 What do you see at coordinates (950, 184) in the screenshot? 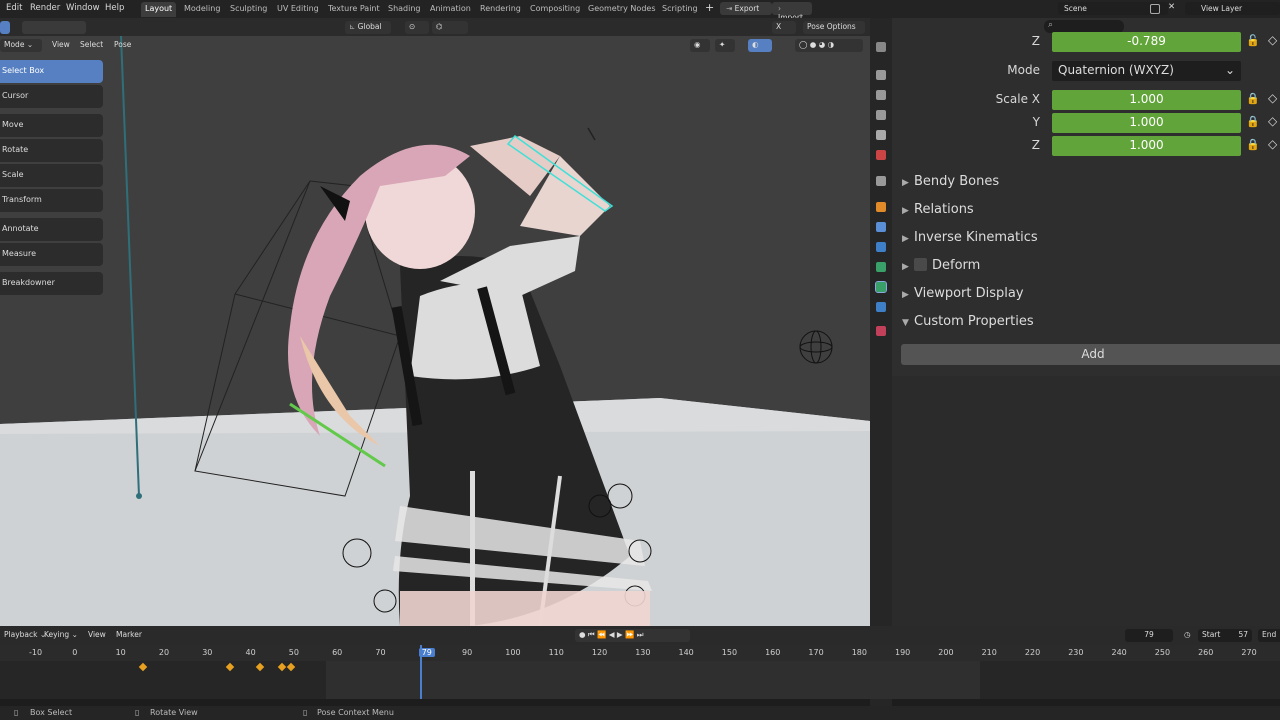
I see `panel-bendy-bones: ▶ Bendy Bones` at bounding box center [950, 184].